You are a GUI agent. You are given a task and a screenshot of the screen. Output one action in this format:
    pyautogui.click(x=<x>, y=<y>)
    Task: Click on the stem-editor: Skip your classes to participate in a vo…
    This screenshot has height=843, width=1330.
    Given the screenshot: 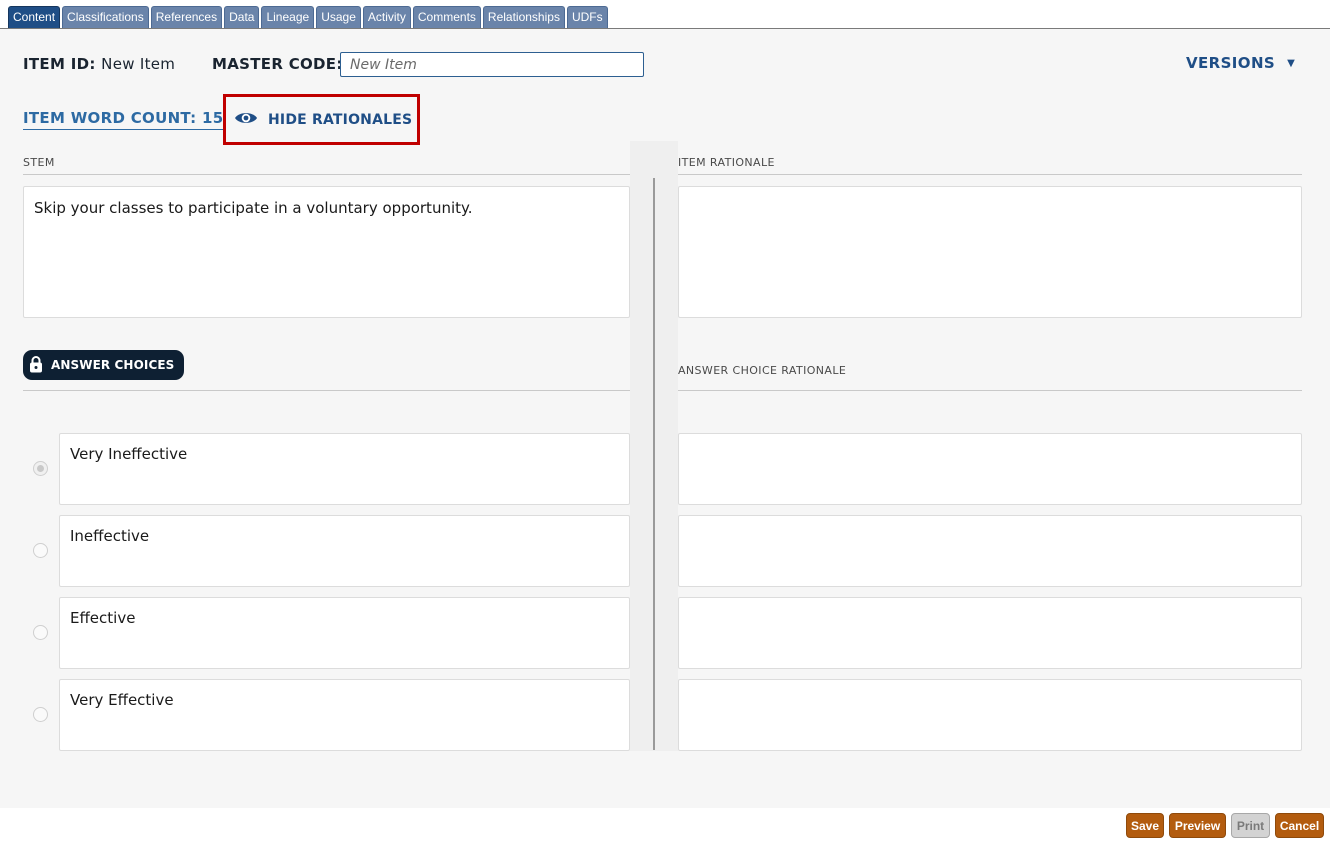 What is the action you would take?
    pyautogui.click(x=326, y=252)
    